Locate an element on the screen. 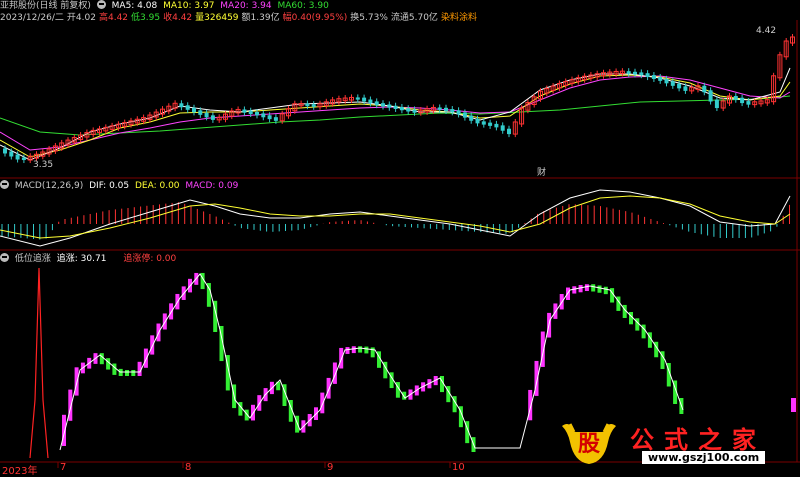  indicator-title: 低位追涨 is located at coordinates (33, 259).